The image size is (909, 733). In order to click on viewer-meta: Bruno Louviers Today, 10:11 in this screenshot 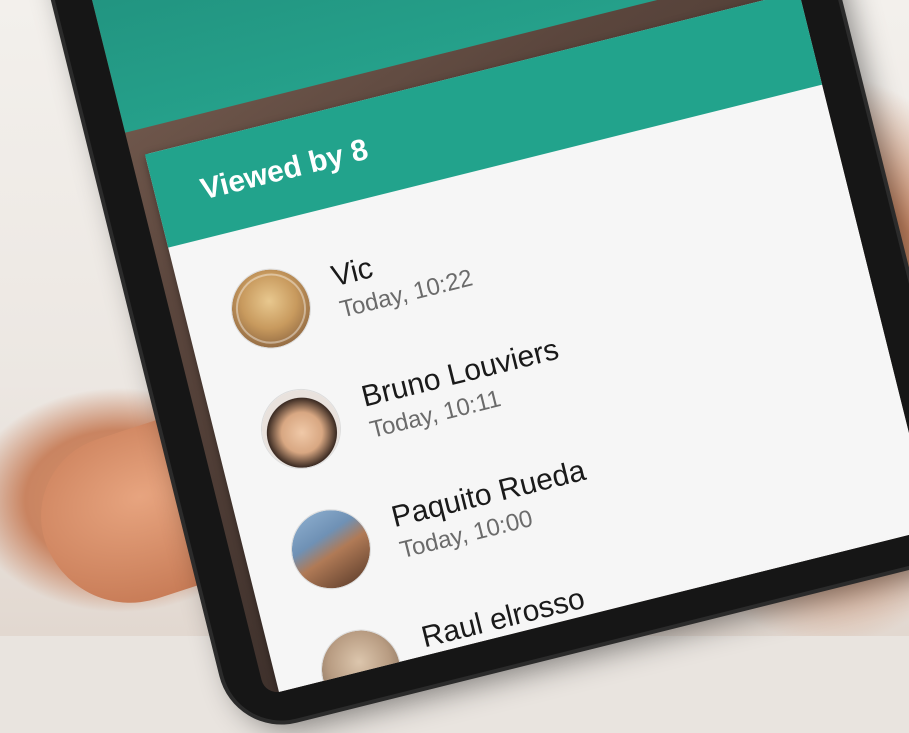, I will do `click(464, 388)`.